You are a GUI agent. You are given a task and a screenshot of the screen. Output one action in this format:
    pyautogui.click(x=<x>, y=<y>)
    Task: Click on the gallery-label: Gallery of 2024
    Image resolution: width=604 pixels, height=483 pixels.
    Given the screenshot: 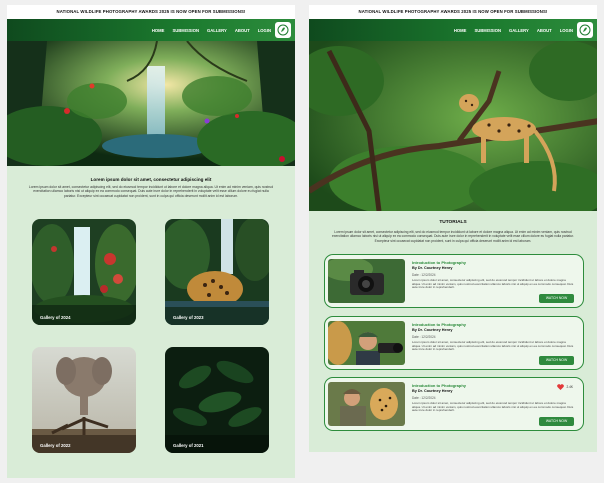 What is the action you would take?
    pyautogui.click(x=55, y=317)
    